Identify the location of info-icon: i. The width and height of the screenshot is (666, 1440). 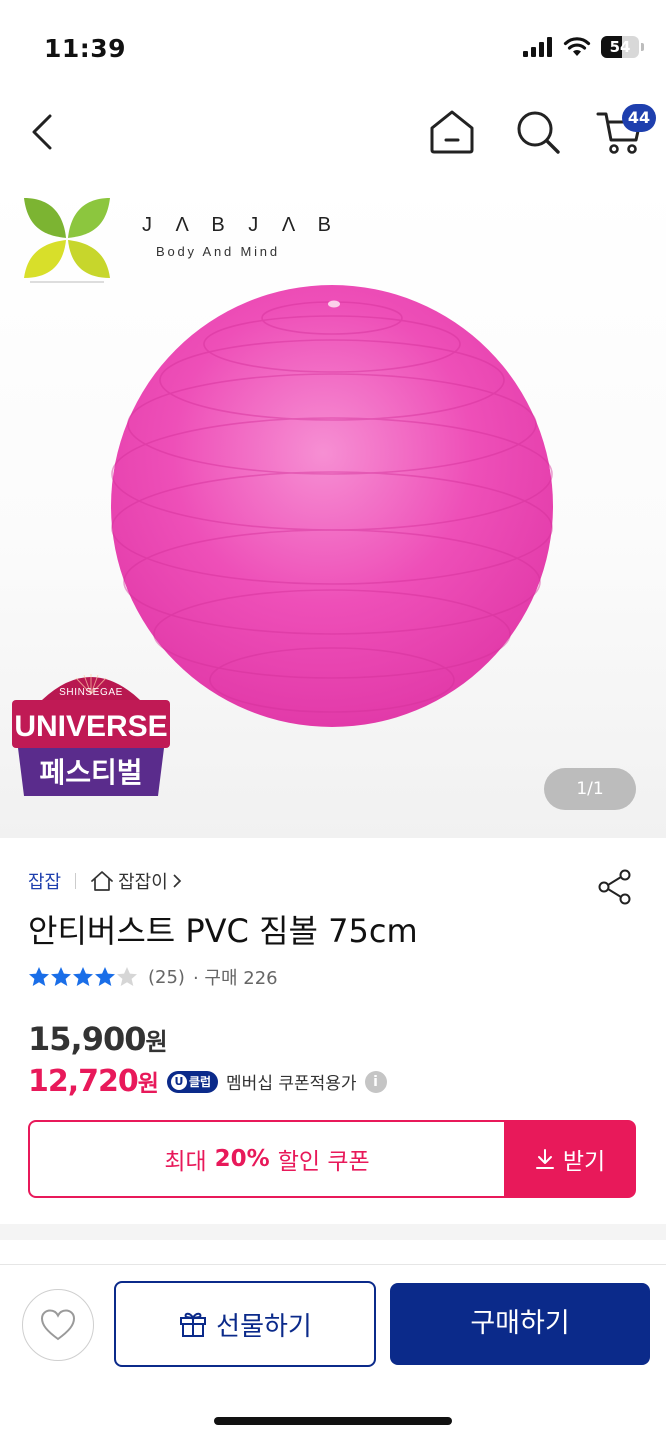
(375, 1081).